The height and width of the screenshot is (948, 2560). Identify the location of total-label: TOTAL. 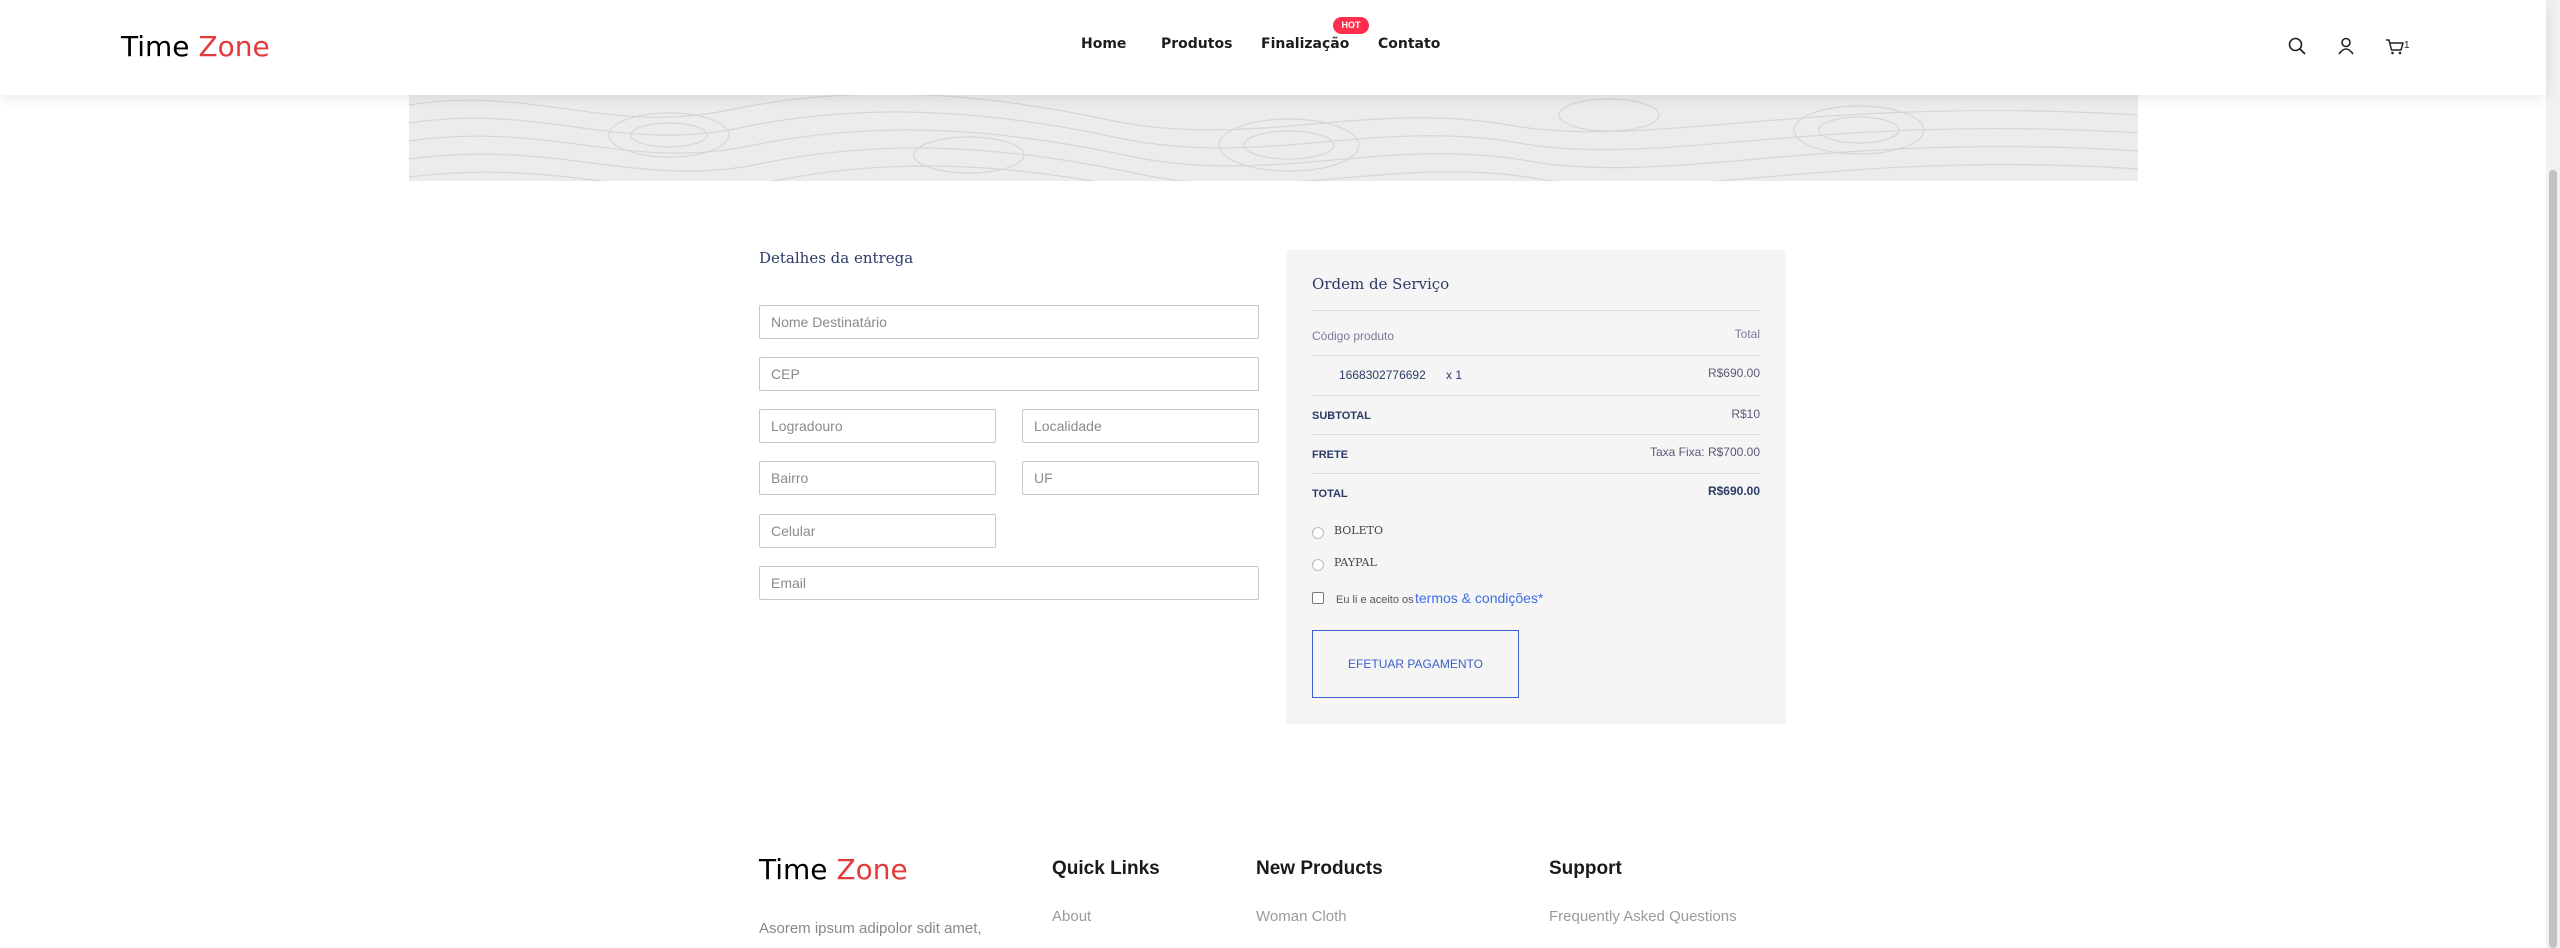
(1330, 494).